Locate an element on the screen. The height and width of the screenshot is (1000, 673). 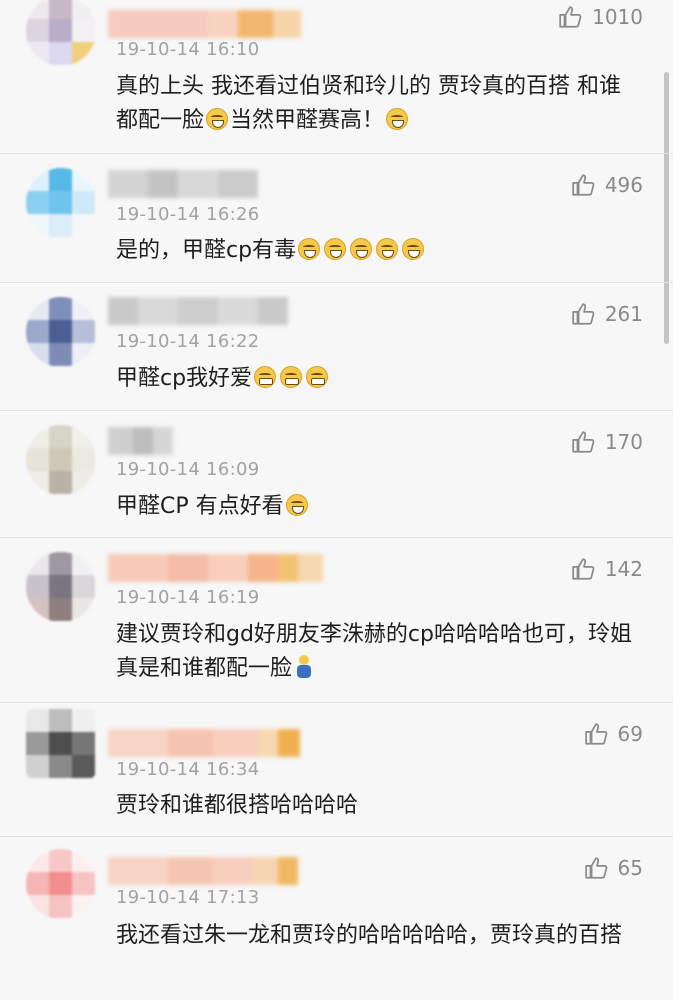
like-button: 69 is located at coordinates (613, 734).